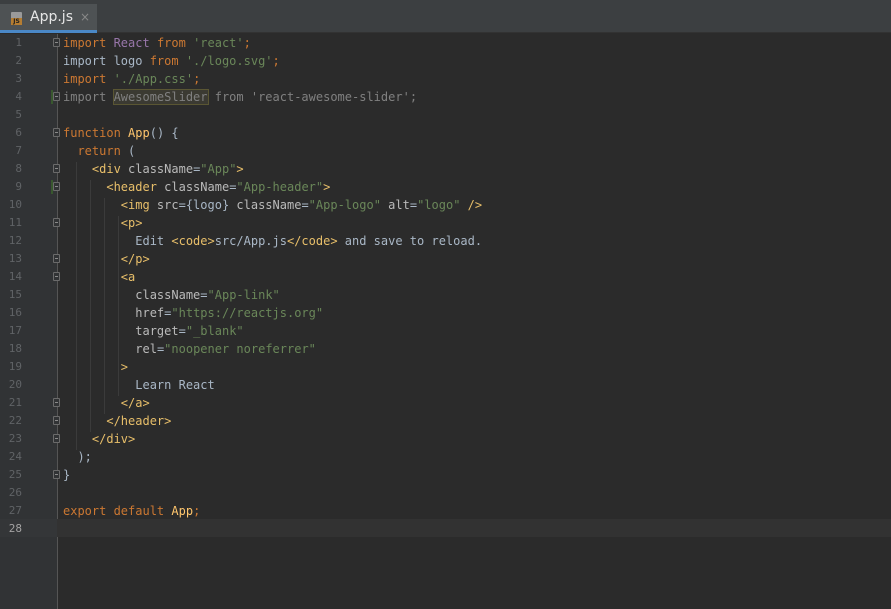 The image size is (891, 609). Describe the element at coordinates (85, 17) in the screenshot. I see `close-icon: ×` at that location.